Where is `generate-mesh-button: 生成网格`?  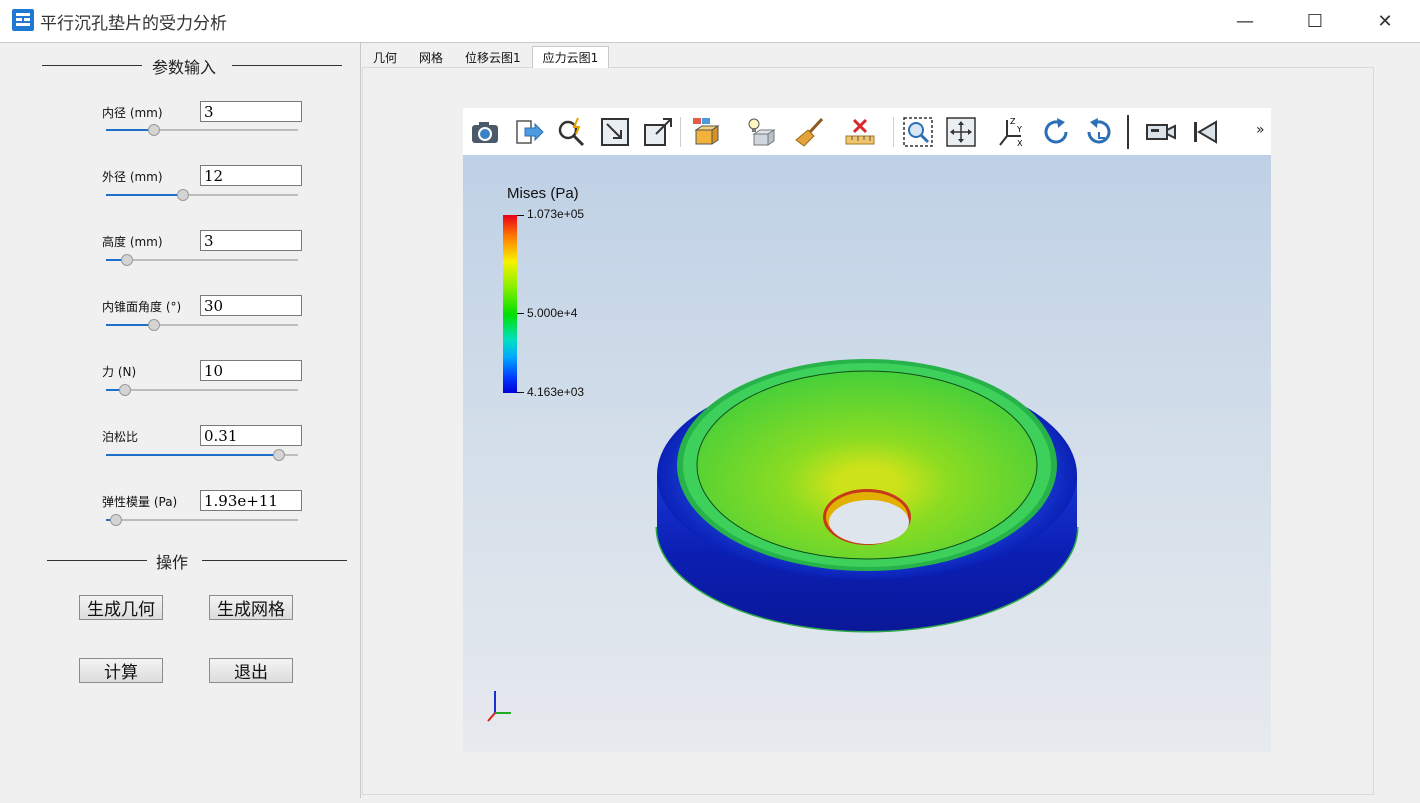
generate-mesh-button: 生成网格 is located at coordinates (251, 607).